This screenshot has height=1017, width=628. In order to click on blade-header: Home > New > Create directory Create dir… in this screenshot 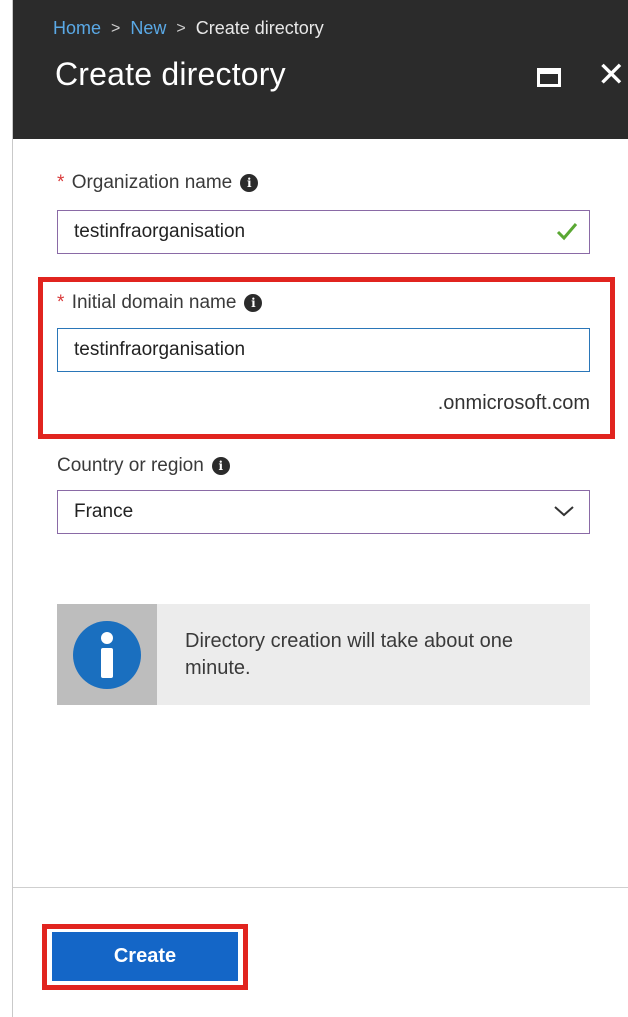, I will do `click(320, 69)`.